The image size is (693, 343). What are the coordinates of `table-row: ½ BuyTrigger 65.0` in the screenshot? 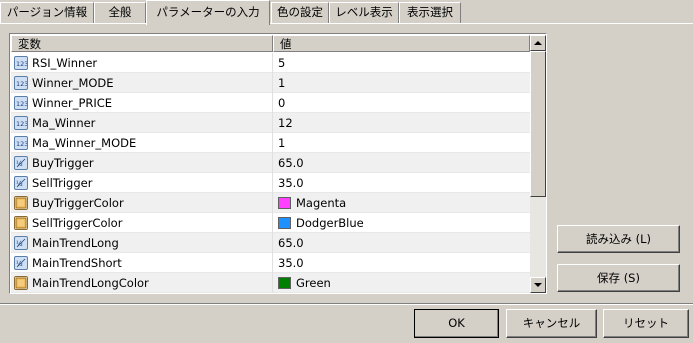 It's located at (270, 163).